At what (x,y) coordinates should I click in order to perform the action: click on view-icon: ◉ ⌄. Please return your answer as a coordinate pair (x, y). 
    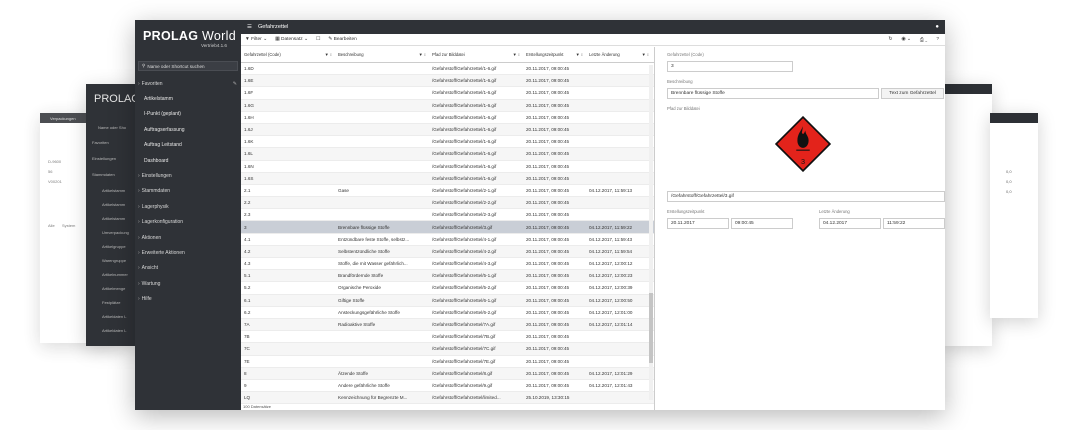
    Looking at the image, I should click on (906, 40).